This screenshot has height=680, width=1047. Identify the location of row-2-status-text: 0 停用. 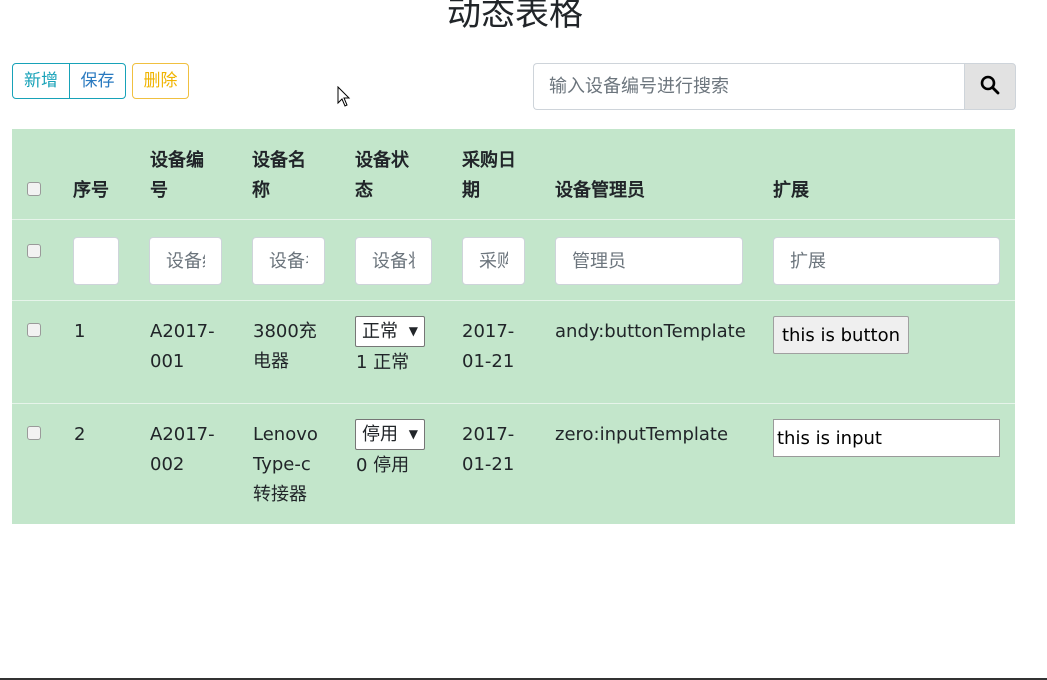
(383, 465).